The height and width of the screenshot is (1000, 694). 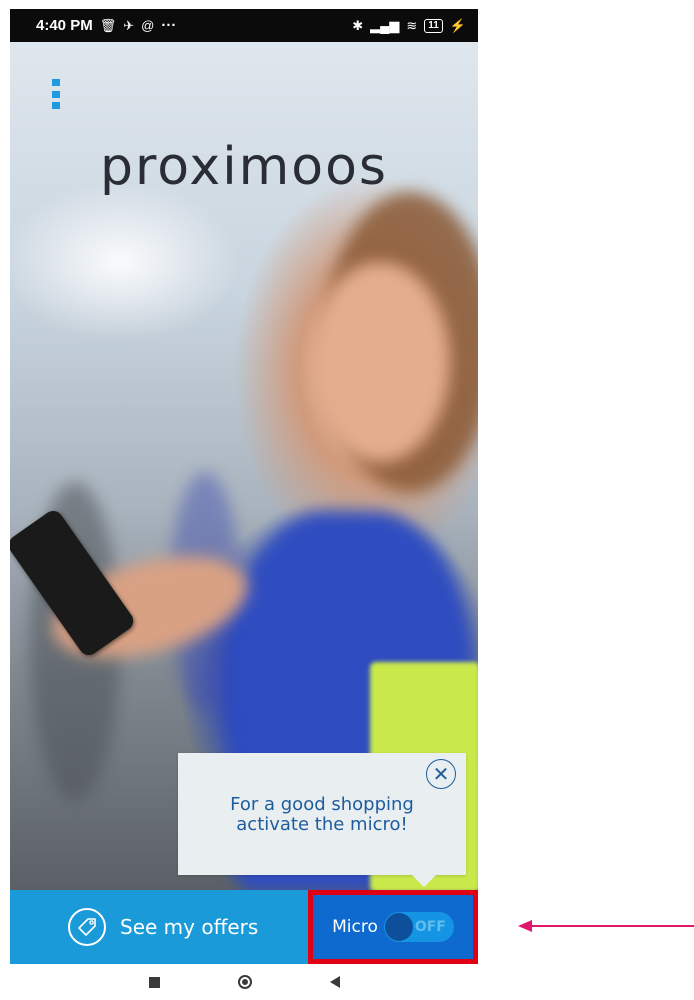 I want to click on tooltip-line-2: activate the micro!, so click(x=322, y=824).